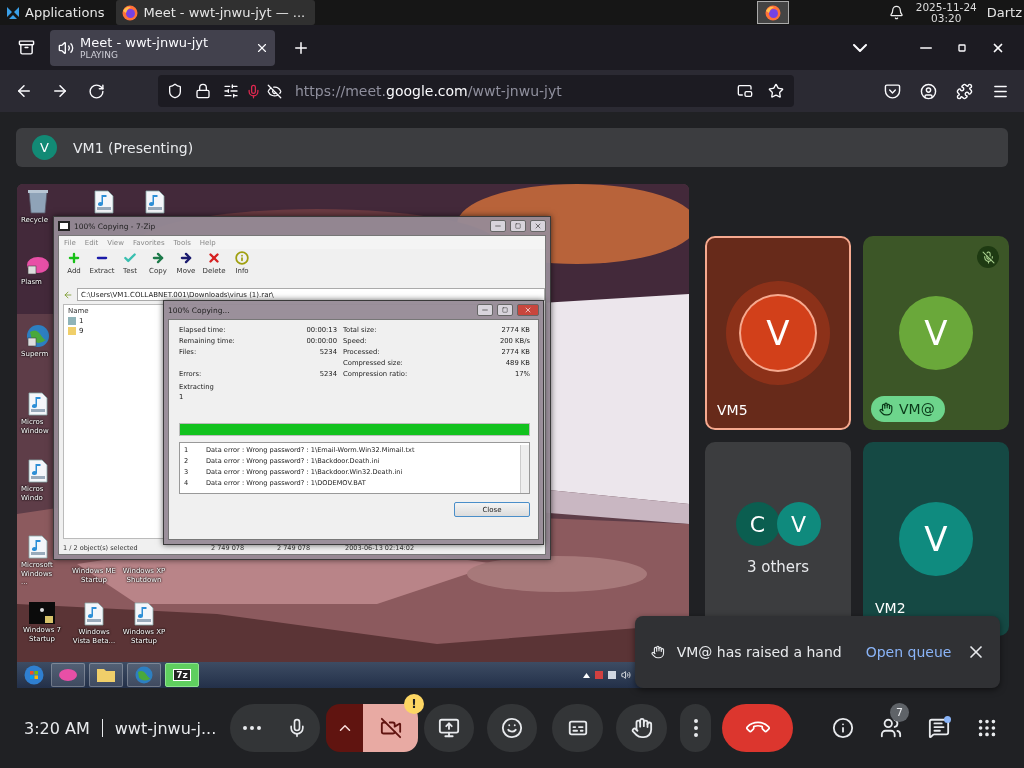 The height and width of the screenshot is (768, 1024). What do you see at coordinates (908, 652) in the screenshot?
I see `open-queue-link: Open queue` at bounding box center [908, 652].